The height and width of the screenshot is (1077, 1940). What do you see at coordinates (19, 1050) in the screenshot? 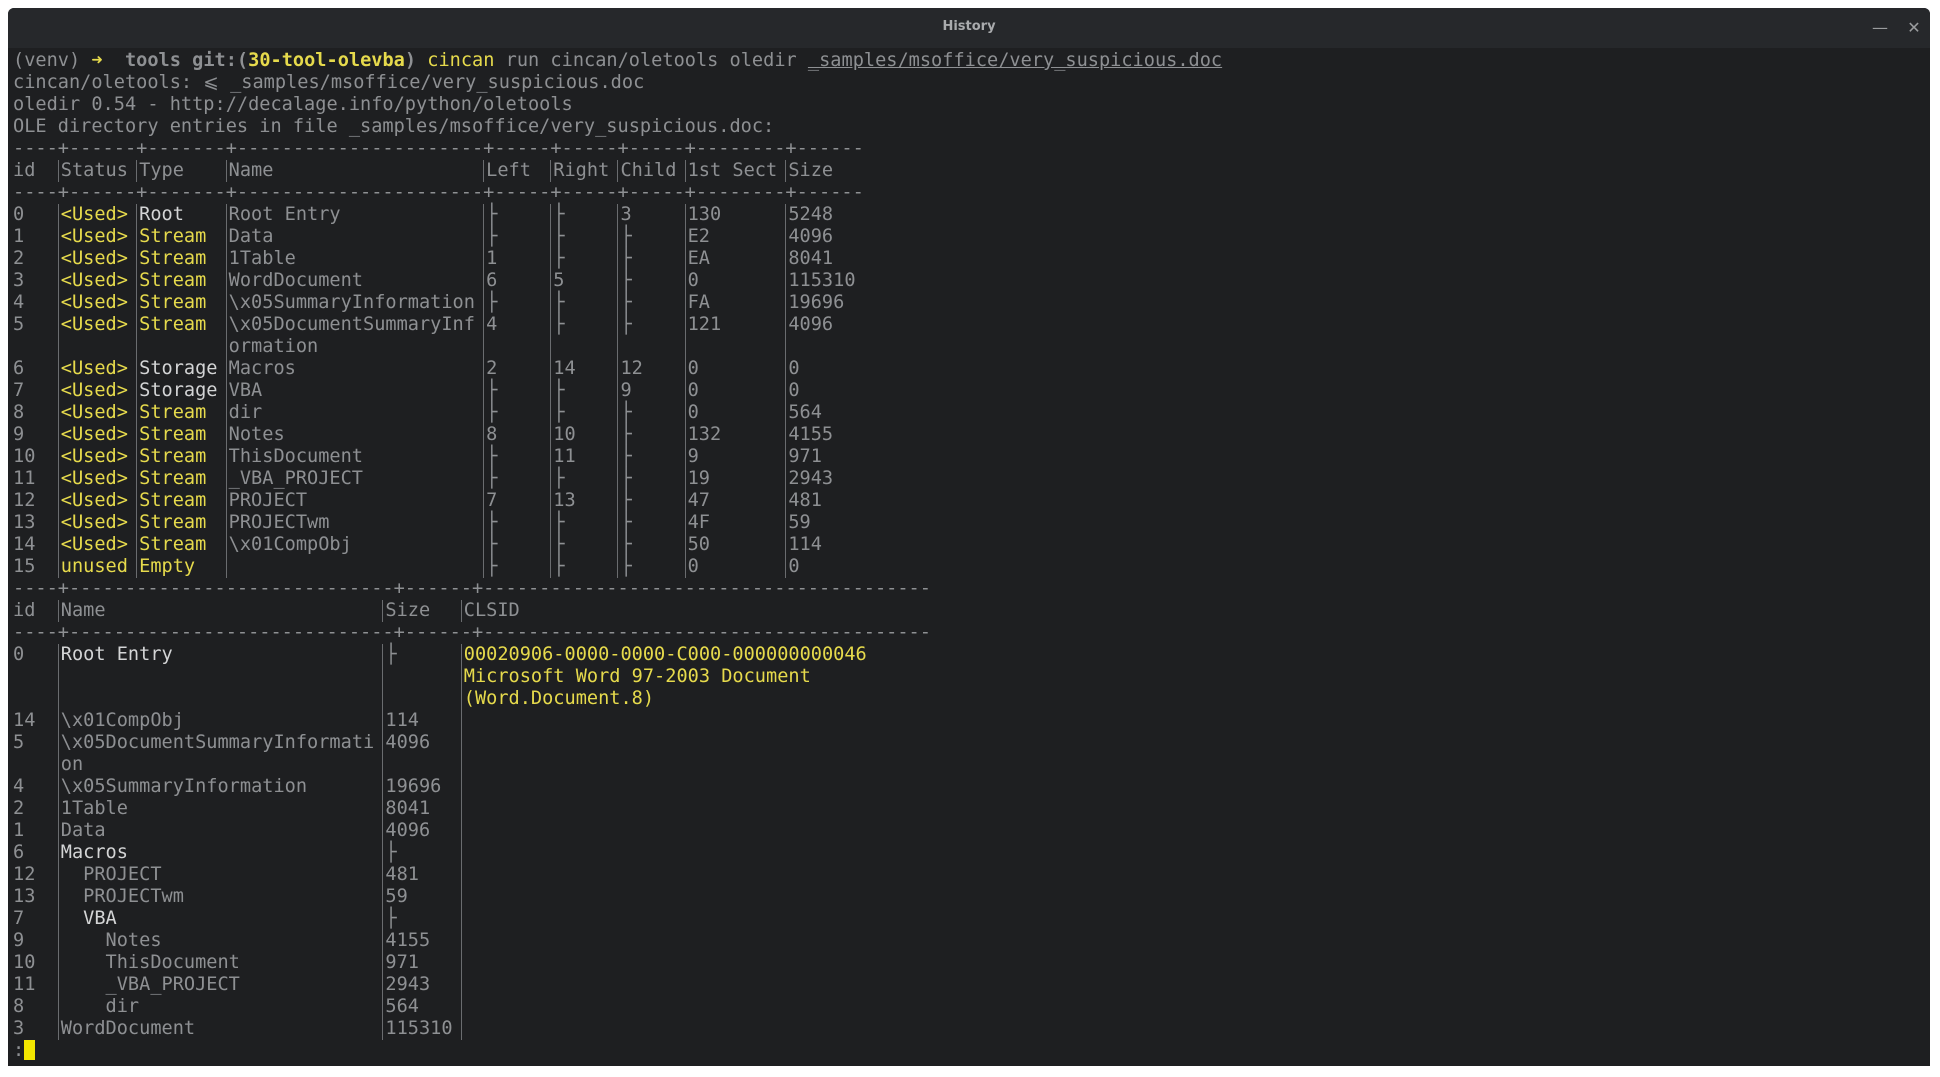
I see `pager-prompt: :` at bounding box center [19, 1050].